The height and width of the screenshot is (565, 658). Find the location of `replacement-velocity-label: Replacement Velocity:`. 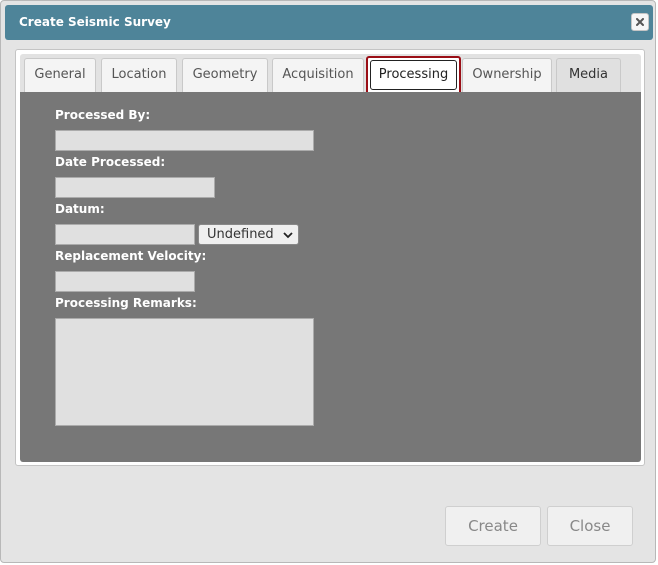

replacement-velocity-label: Replacement Velocity: is located at coordinates (131, 256).